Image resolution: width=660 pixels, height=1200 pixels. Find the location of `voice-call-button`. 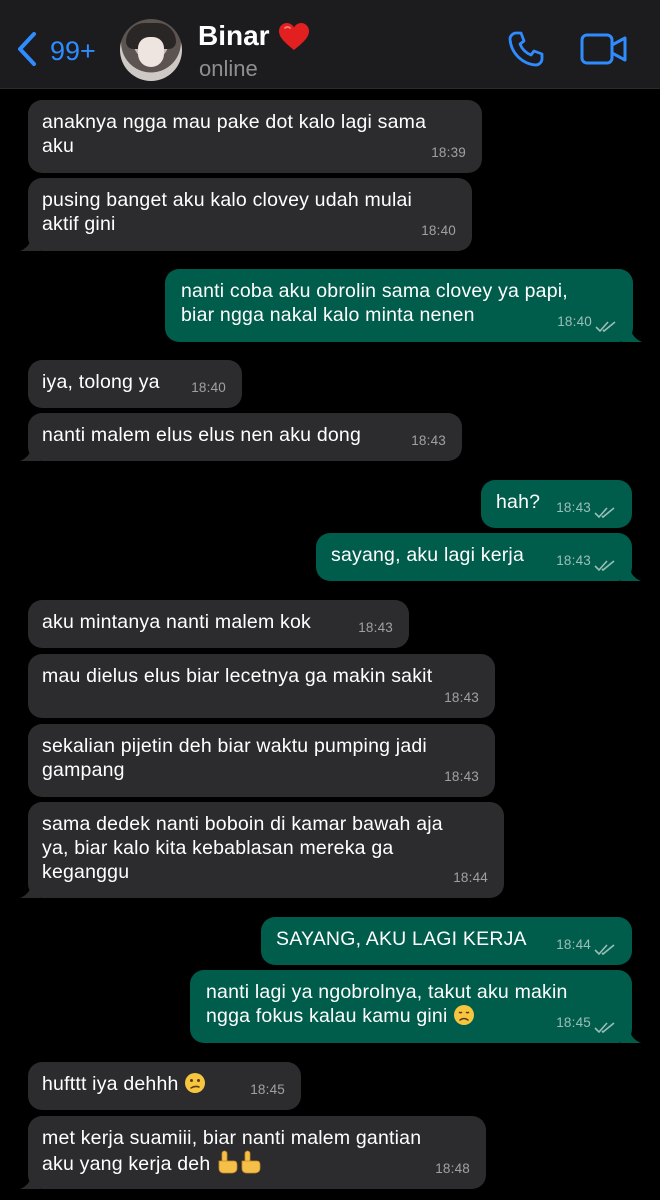

voice-call-button is located at coordinates (526, 51).